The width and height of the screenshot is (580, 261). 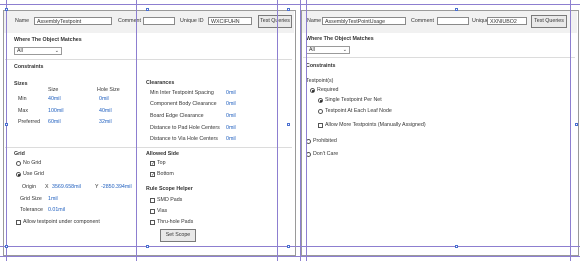 I want to click on thru-hole-pads-checkbox, so click(x=152, y=222).